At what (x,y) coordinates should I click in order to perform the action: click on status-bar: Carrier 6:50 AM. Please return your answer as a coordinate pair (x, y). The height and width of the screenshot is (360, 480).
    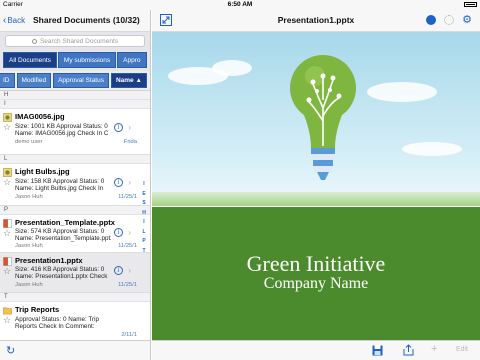
    Looking at the image, I should click on (240, 5).